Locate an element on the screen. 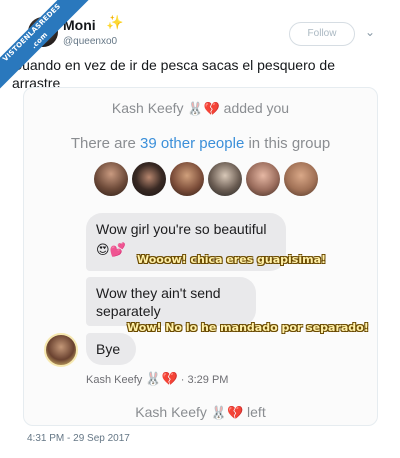  message-meta: Kash Keefy 🐰💔 · 3:29 PM is located at coordinates (157, 379).